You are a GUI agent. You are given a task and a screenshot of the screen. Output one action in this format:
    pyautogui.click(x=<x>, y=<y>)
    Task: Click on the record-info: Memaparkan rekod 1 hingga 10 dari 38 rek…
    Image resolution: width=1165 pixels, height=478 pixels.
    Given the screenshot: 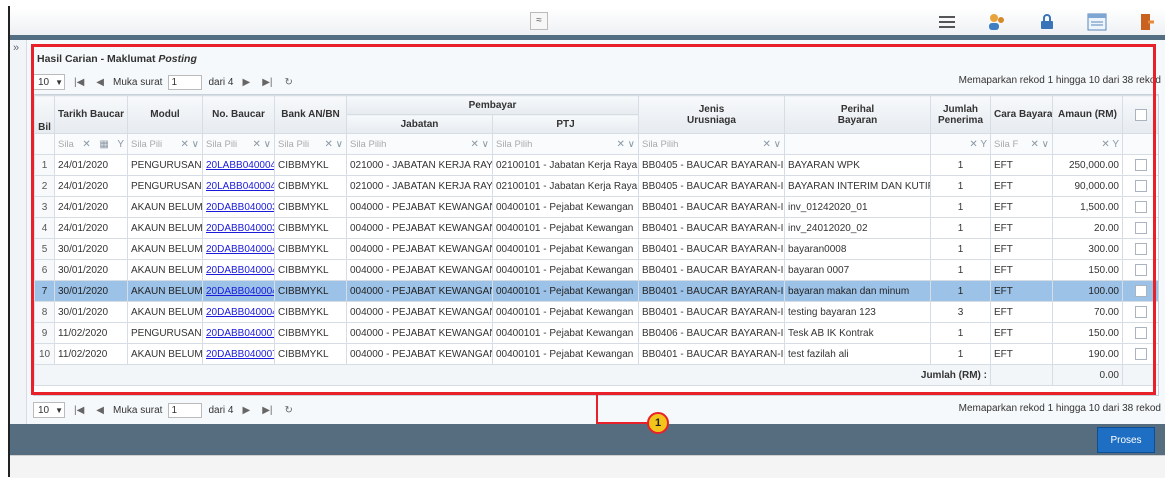 What is the action you would take?
    pyautogui.click(x=1059, y=408)
    